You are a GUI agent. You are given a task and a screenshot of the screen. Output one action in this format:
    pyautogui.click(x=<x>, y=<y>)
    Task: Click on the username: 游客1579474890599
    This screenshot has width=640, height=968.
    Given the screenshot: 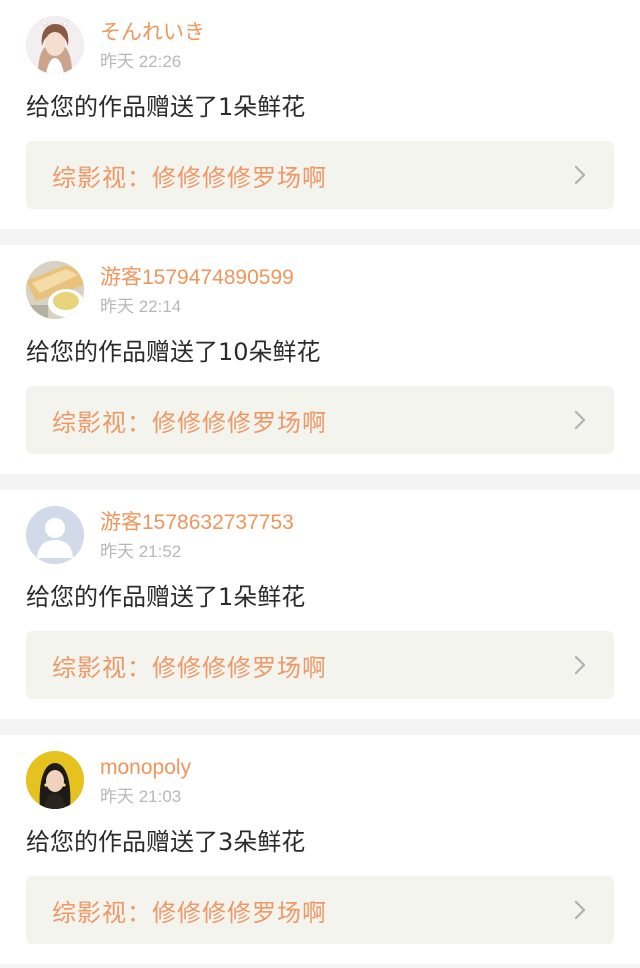 What is the action you would take?
    pyautogui.click(x=197, y=278)
    